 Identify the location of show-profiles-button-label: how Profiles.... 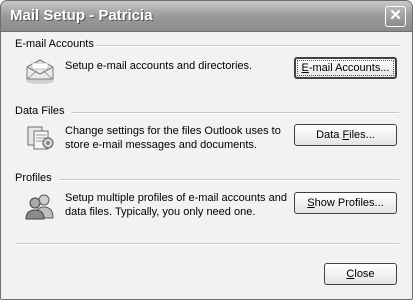
(349, 203).